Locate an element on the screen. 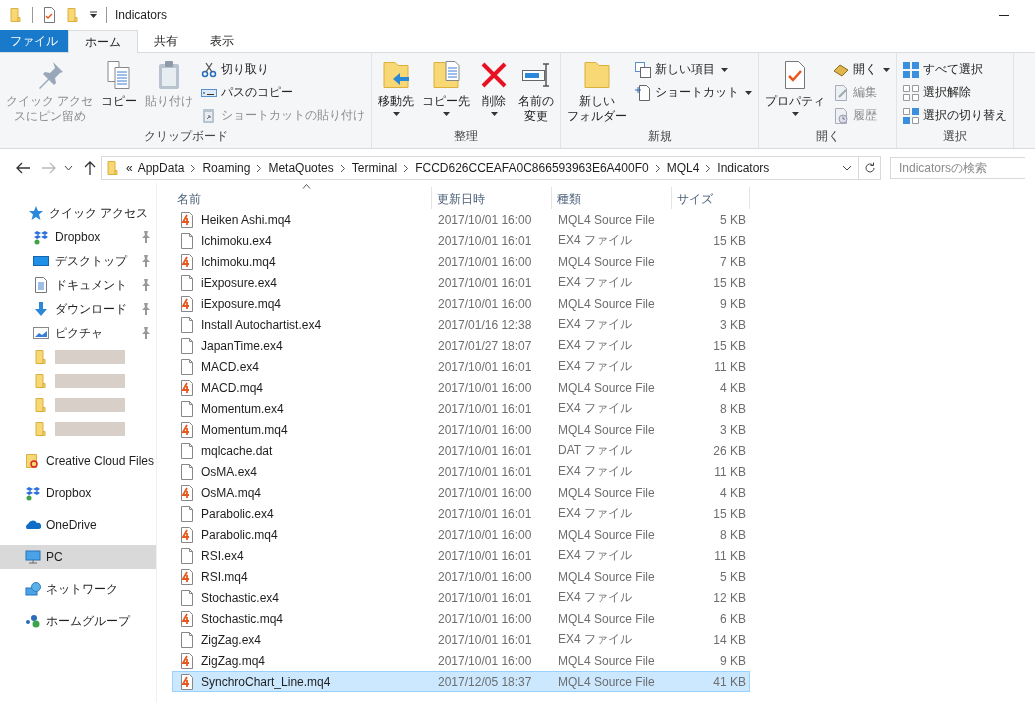 This screenshot has width=1035, height=702. nav-label: ピクチャ is located at coordinates (79, 333).